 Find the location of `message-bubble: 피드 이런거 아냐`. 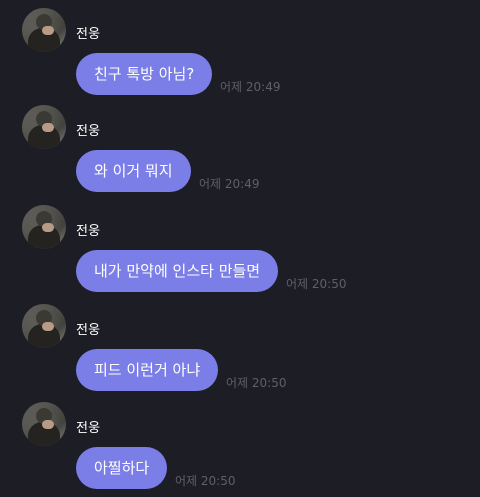

message-bubble: 피드 이런거 아냐 is located at coordinates (147, 370).